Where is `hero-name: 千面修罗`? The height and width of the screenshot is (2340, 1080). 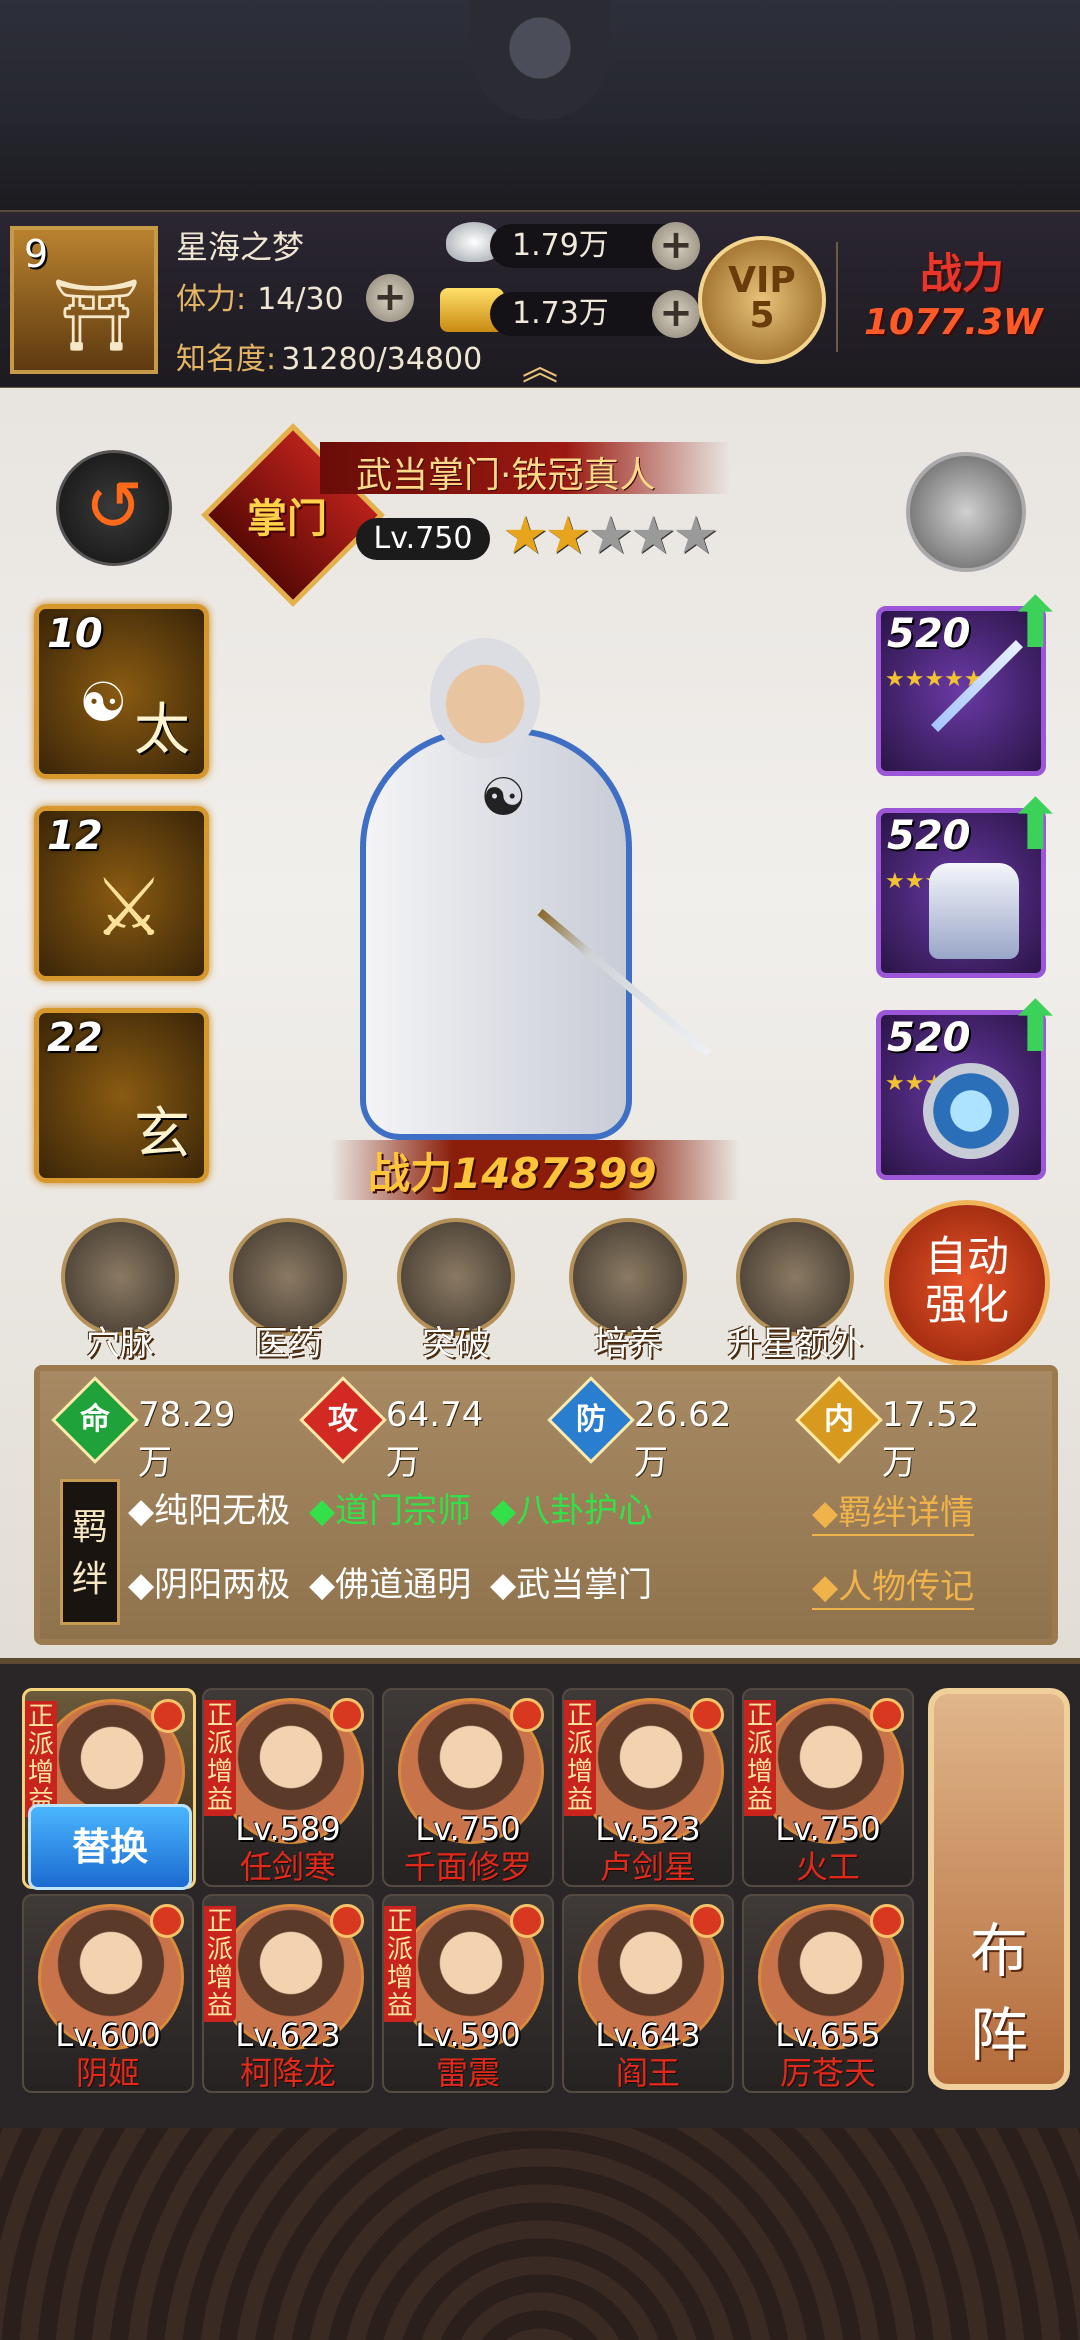 hero-name: 千面修罗 is located at coordinates (467, 1867).